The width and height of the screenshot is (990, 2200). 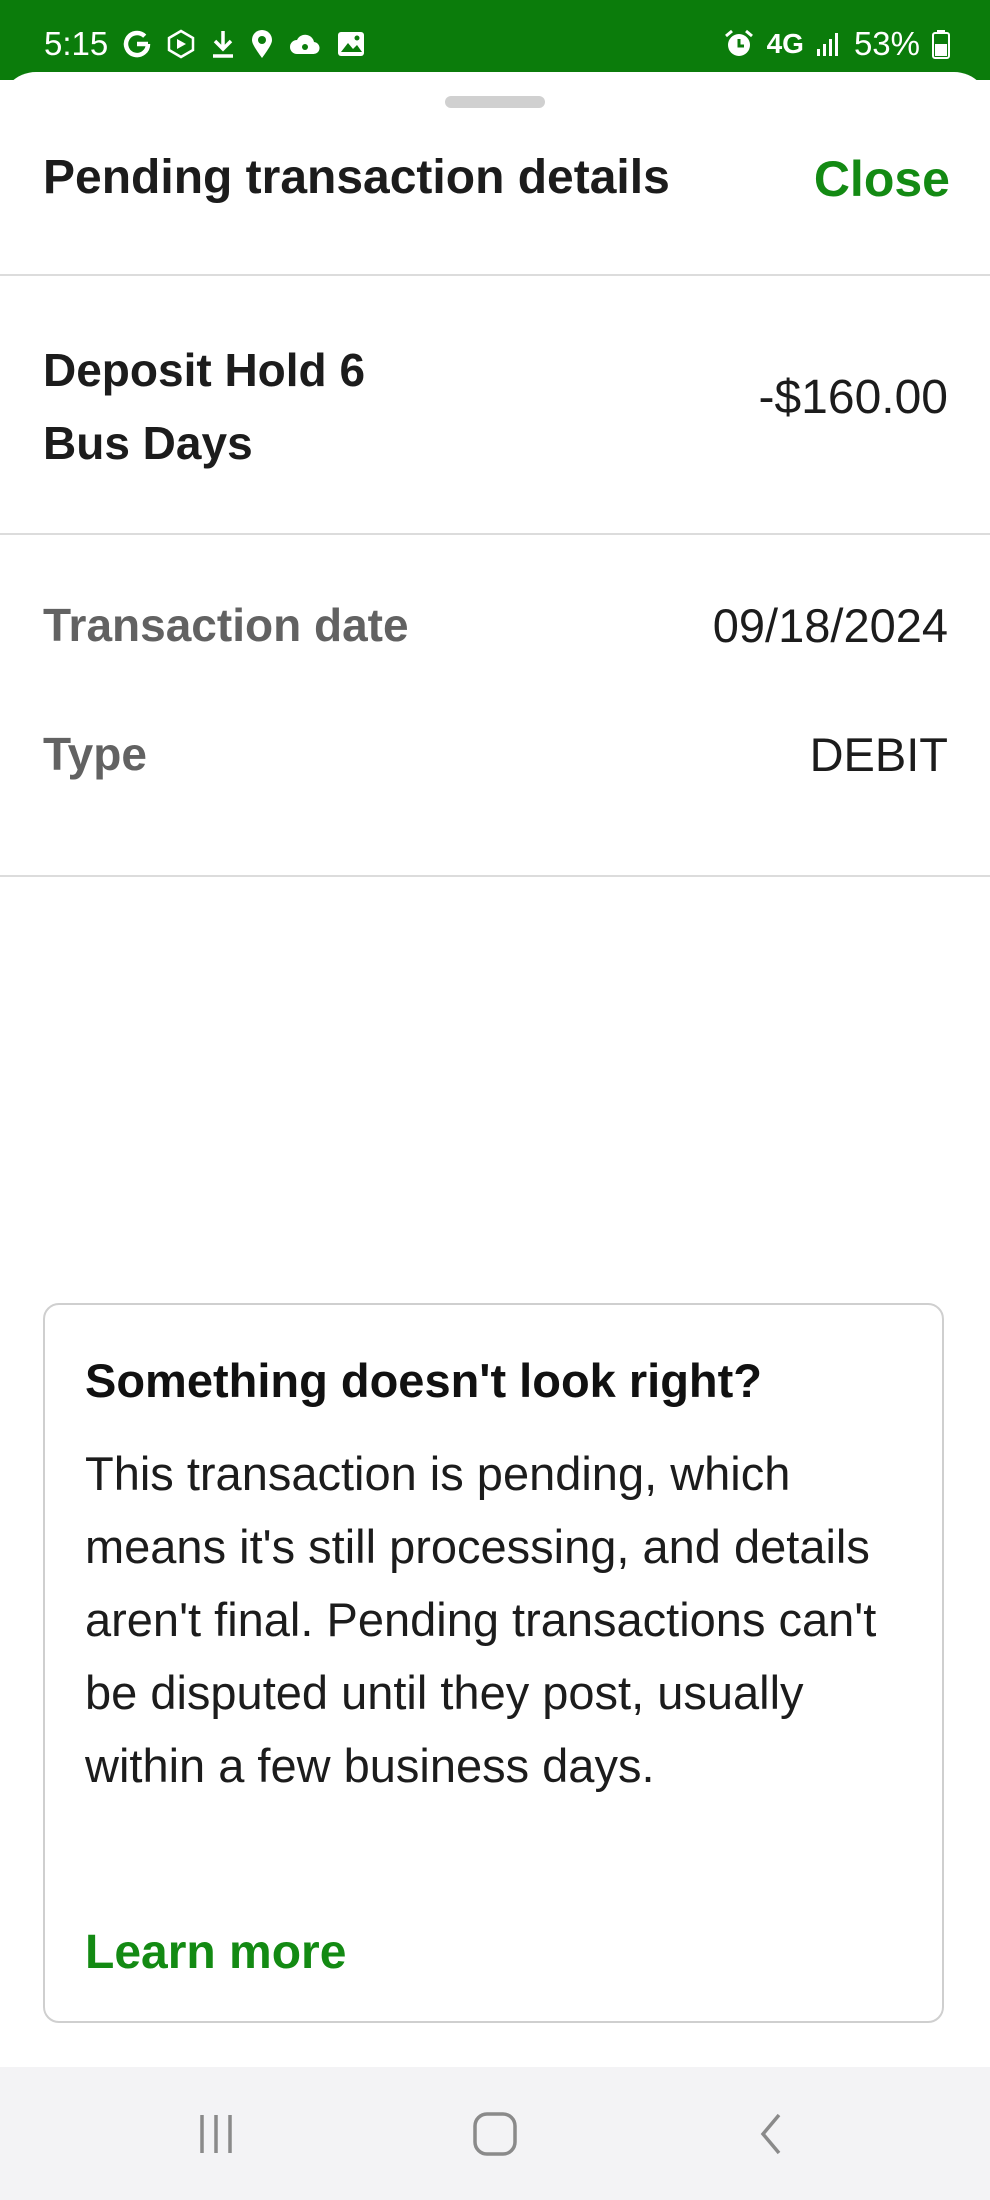 I want to click on signal-icon, so click(x=829, y=44).